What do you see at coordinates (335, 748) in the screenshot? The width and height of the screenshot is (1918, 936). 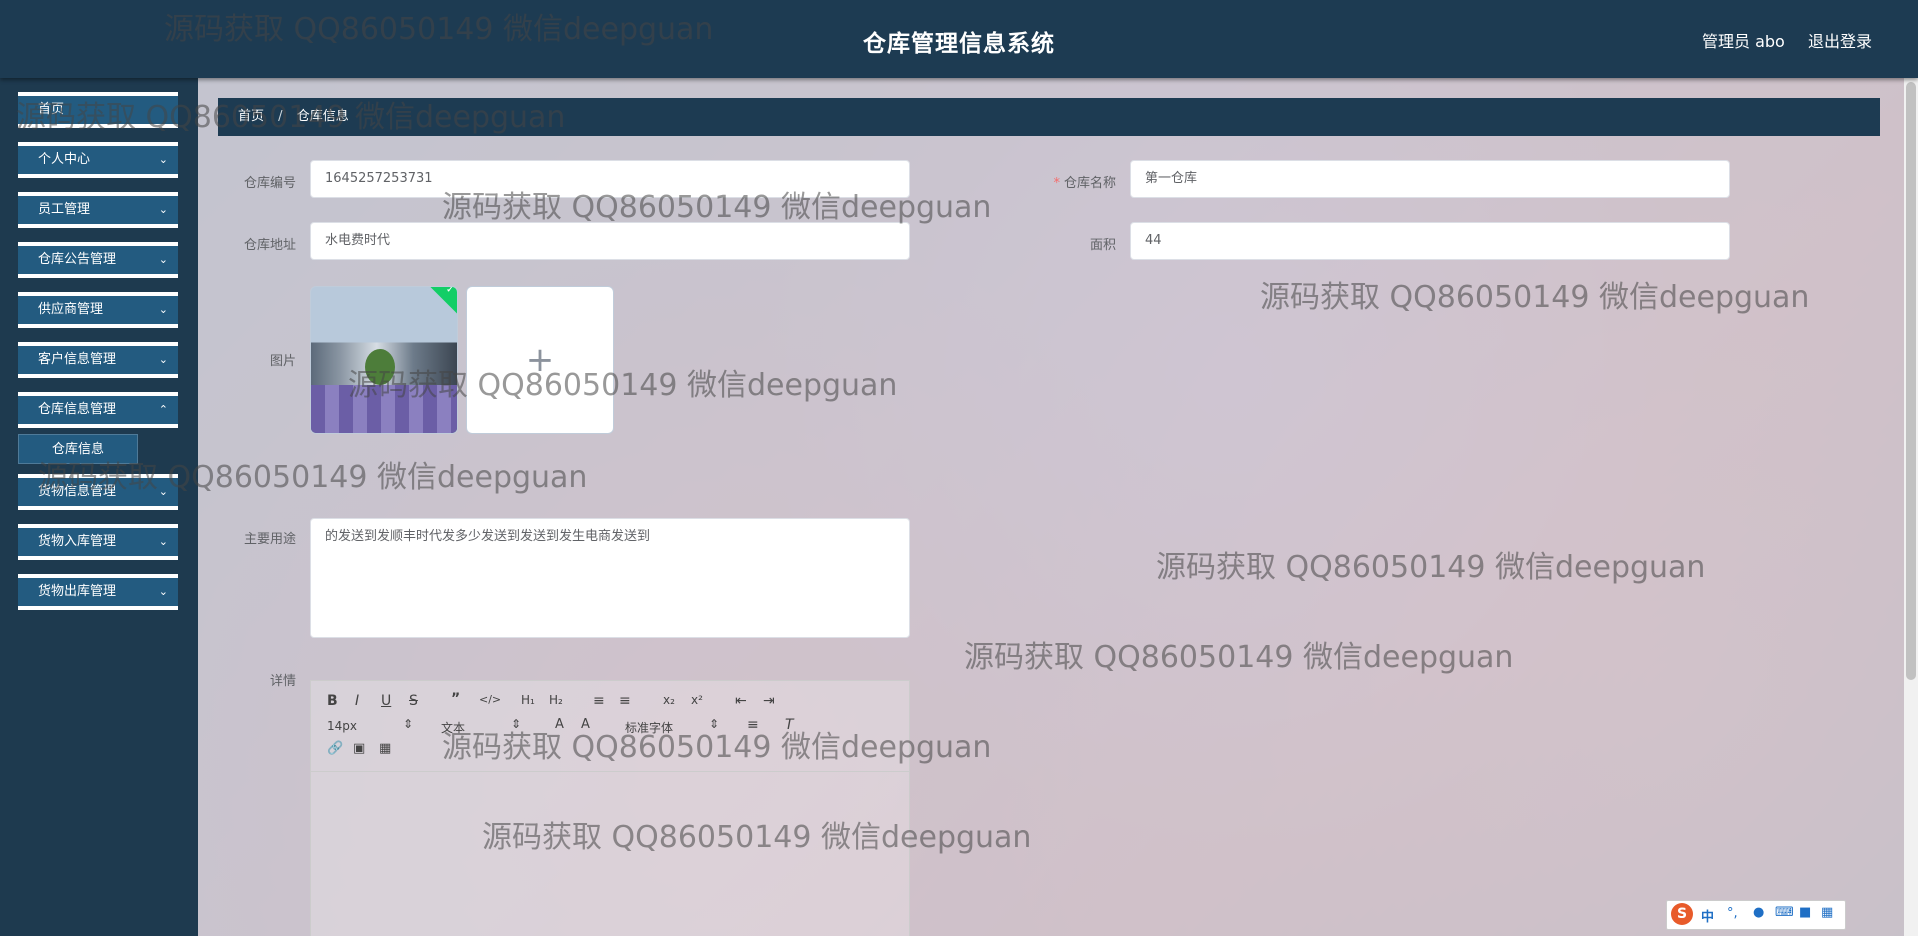 I see `link-icon: 🔗` at bounding box center [335, 748].